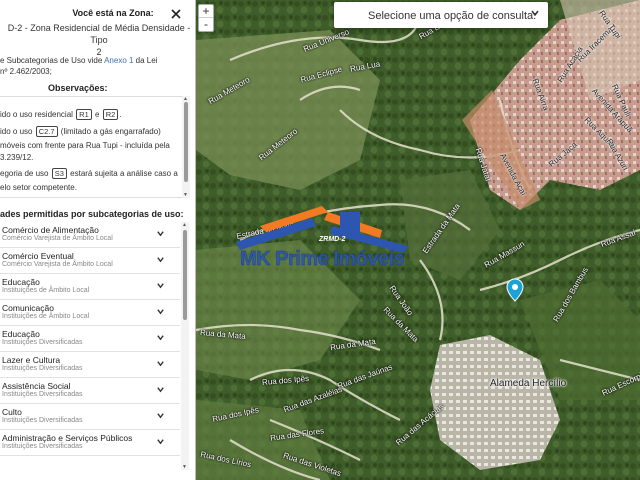 The image size is (640, 480). Describe the element at coordinates (16, 131) in the screenshot. I see `obs-text: ido o uso` at that location.